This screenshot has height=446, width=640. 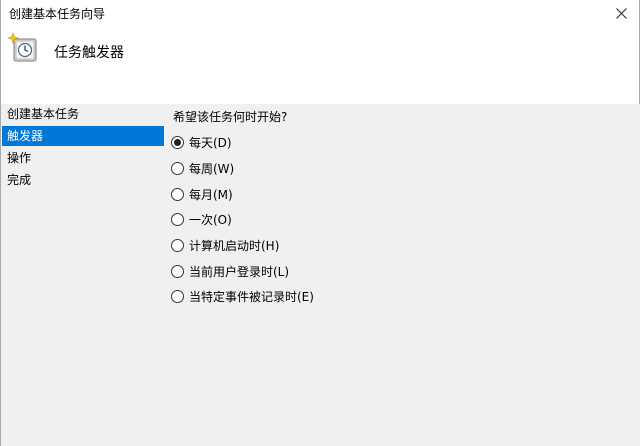 What do you see at coordinates (251, 296) in the screenshot?
I see `radio-label: 当特定事件被记录时(E)` at bounding box center [251, 296].